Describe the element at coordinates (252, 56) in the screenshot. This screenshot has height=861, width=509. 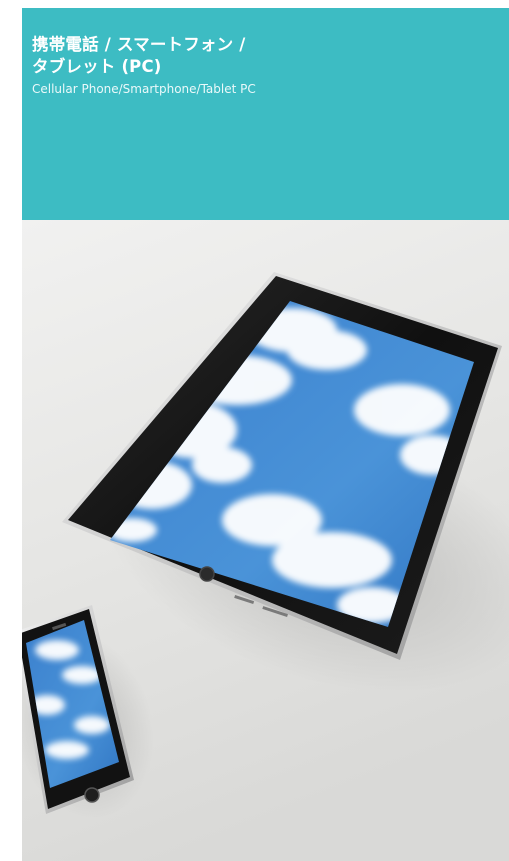
I see `category-title: 携帯電話 / スマートフォン / タブレット (PC)` at that location.